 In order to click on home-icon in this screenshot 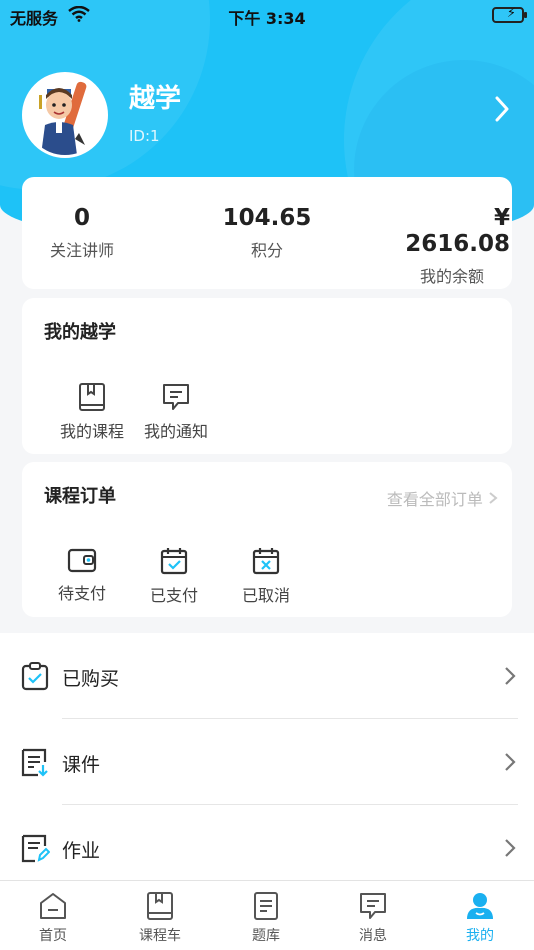, I will do `click(53, 906)`.